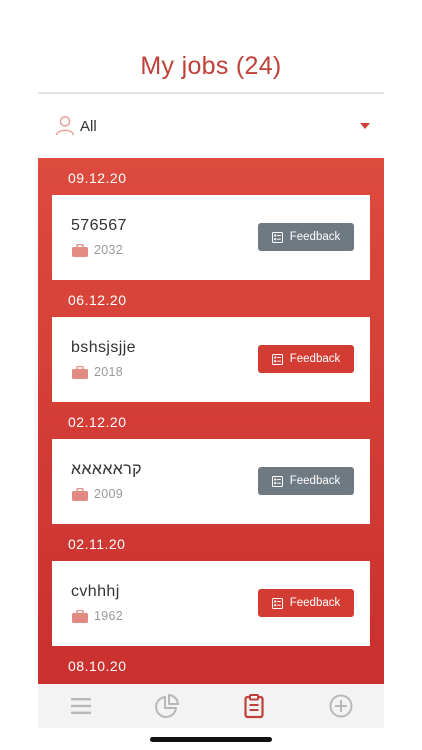 The image size is (422, 750). I want to click on job-meta: 2009, so click(97, 494).